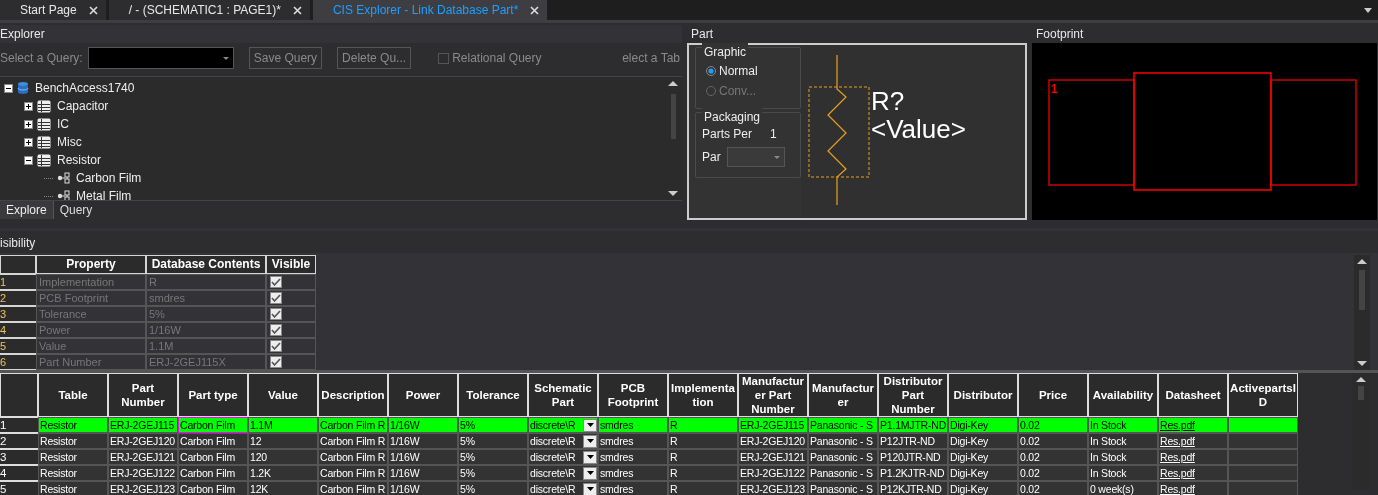 This screenshot has width=1378, height=495. Describe the element at coordinates (283, 473) in the screenshot. I see `table-cell: 1.2K` at that location.